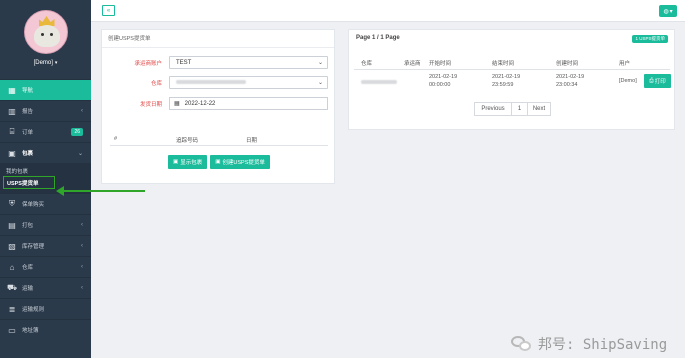 The image size is (685, 358). I want to click on col-warehouse: 仓库, so click(367, 64).